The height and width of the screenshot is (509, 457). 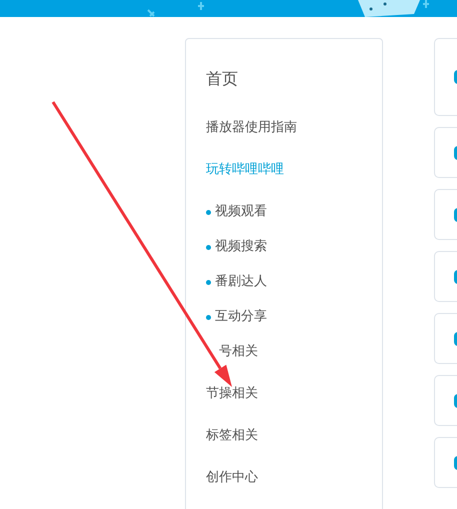 What do you see at coordinates (241, 212) in the screenshot?
I see `nav-sublink: 视频观看` at bounding box center [241, 212].